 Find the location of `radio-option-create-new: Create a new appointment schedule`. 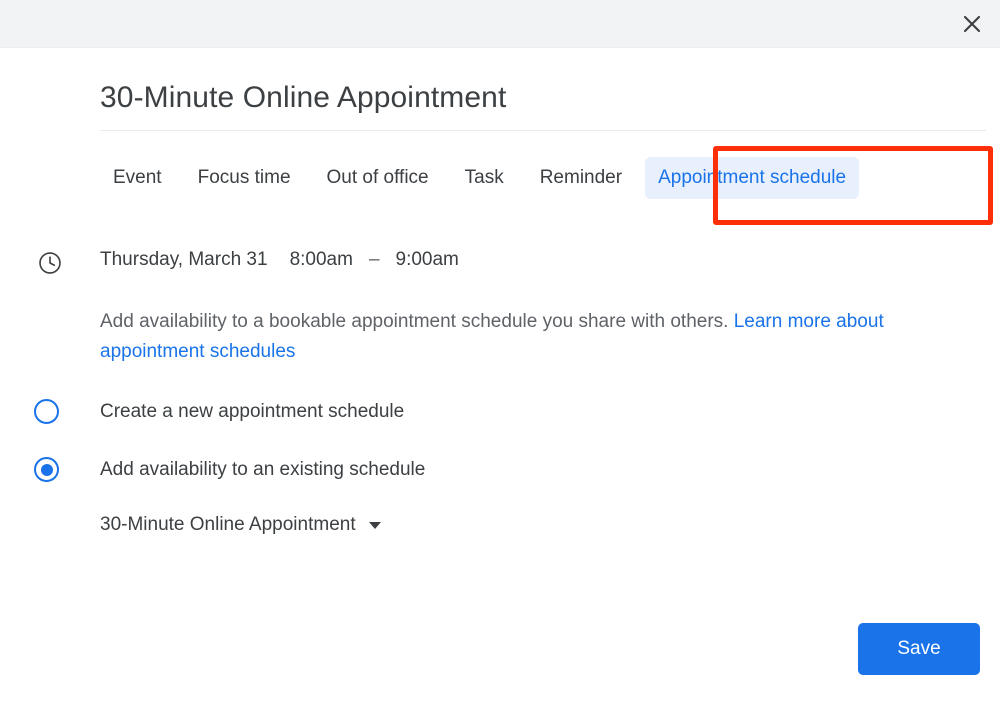

radio-option-create-new: Create a new appointment schedule is located at coordinates (219, 411).